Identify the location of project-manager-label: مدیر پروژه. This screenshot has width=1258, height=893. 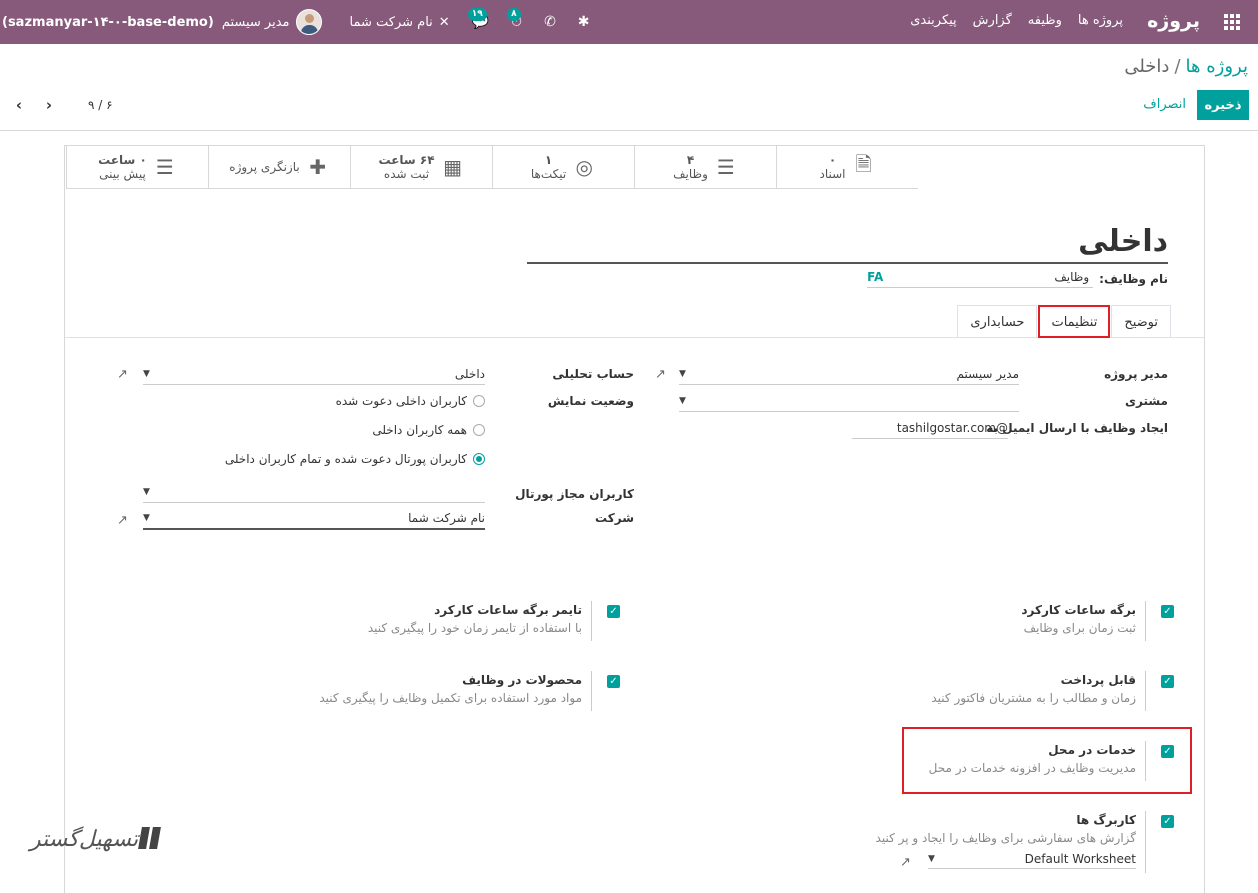
(1136, 374).